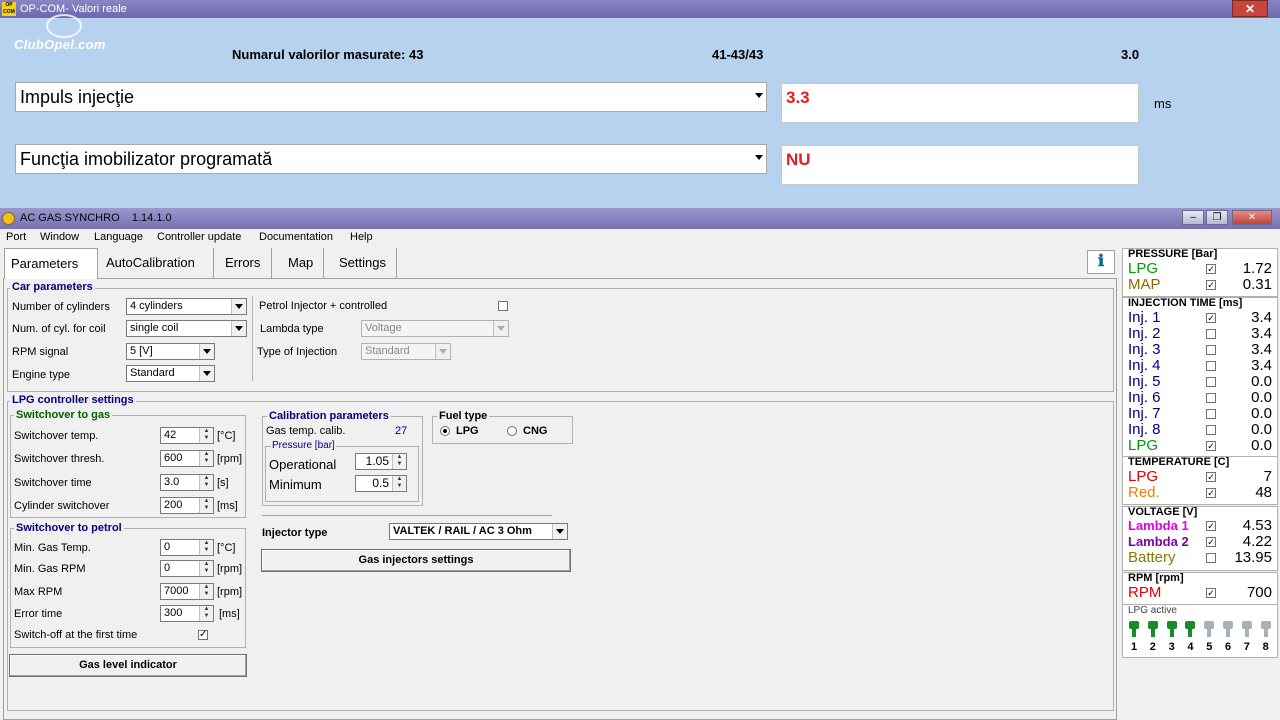  Describe the element at coordinates (245, 263) in the screenshot. I see `tab-errors: Errors` at that location.